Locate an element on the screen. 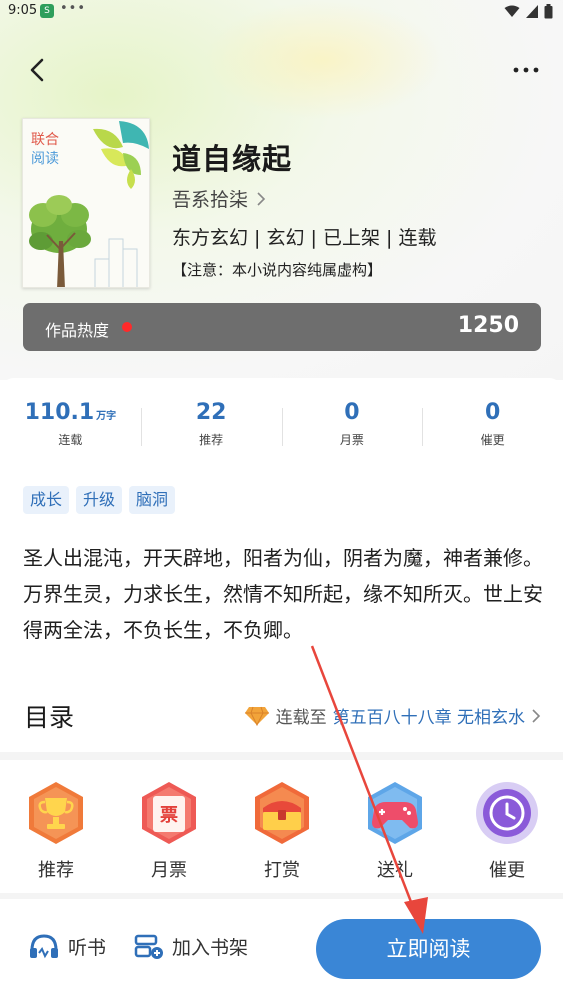 This screenshot has width=563, height=1001. stat-recommend: 22 推荐 is located at coordinates (211, 430).